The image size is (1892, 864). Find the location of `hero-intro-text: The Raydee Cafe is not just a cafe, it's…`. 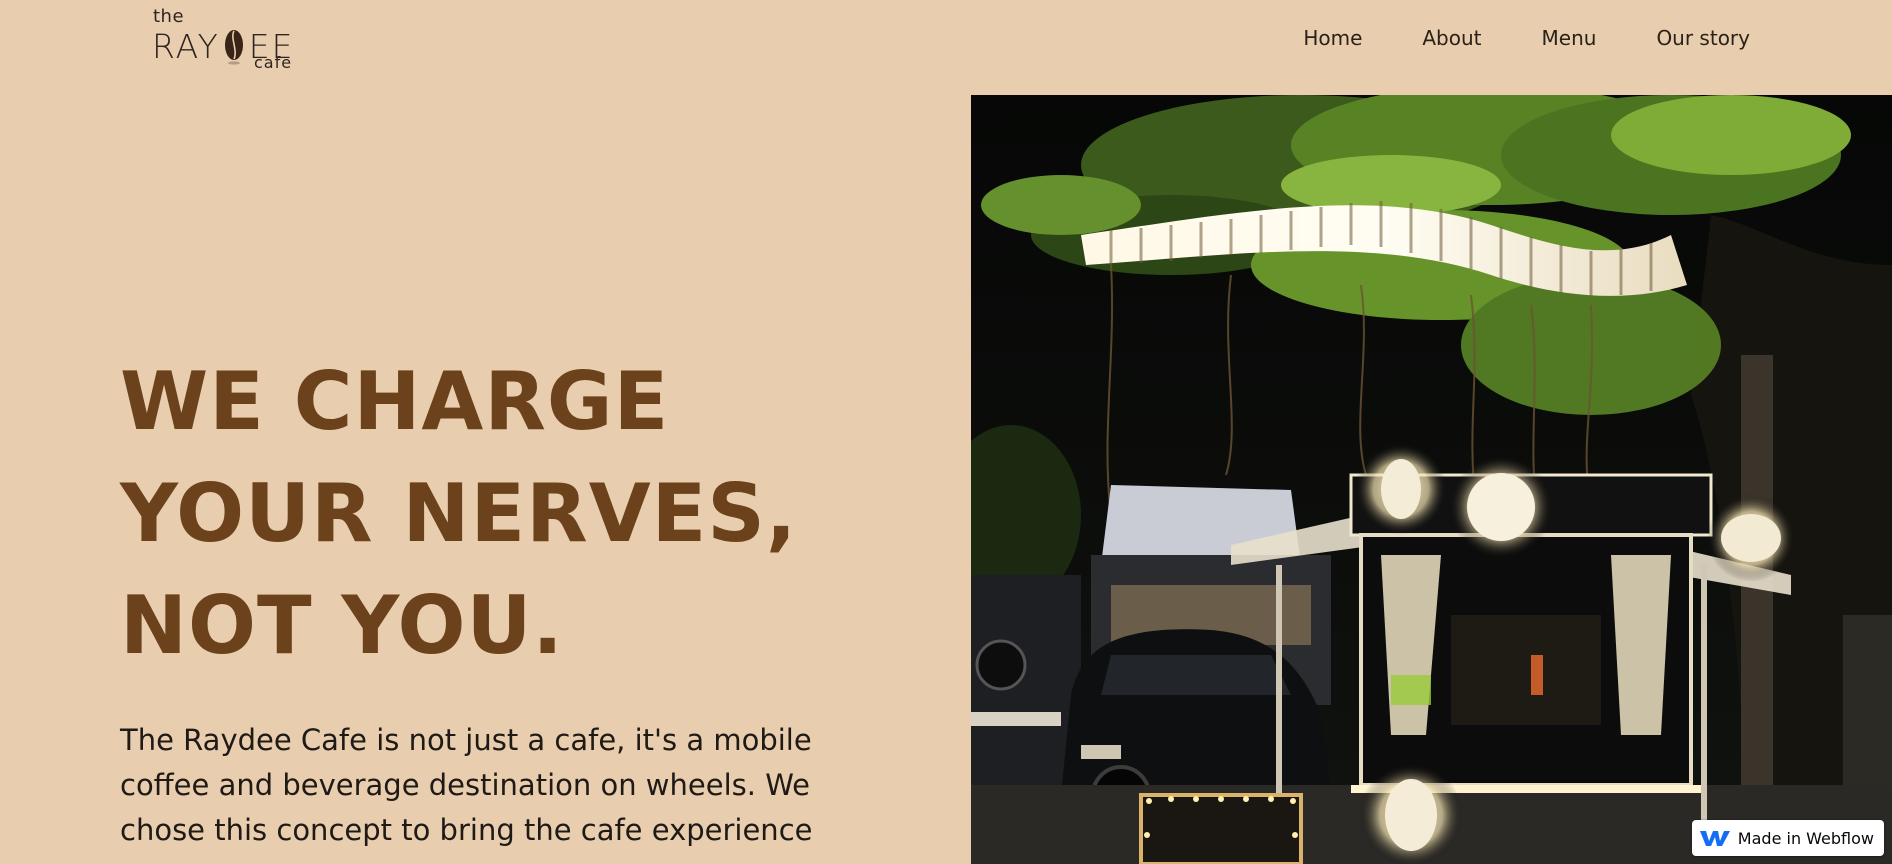

hero-intro-text: The Raydee Cafe is not just a cafe, it's… is located at coordinates (466, 785).